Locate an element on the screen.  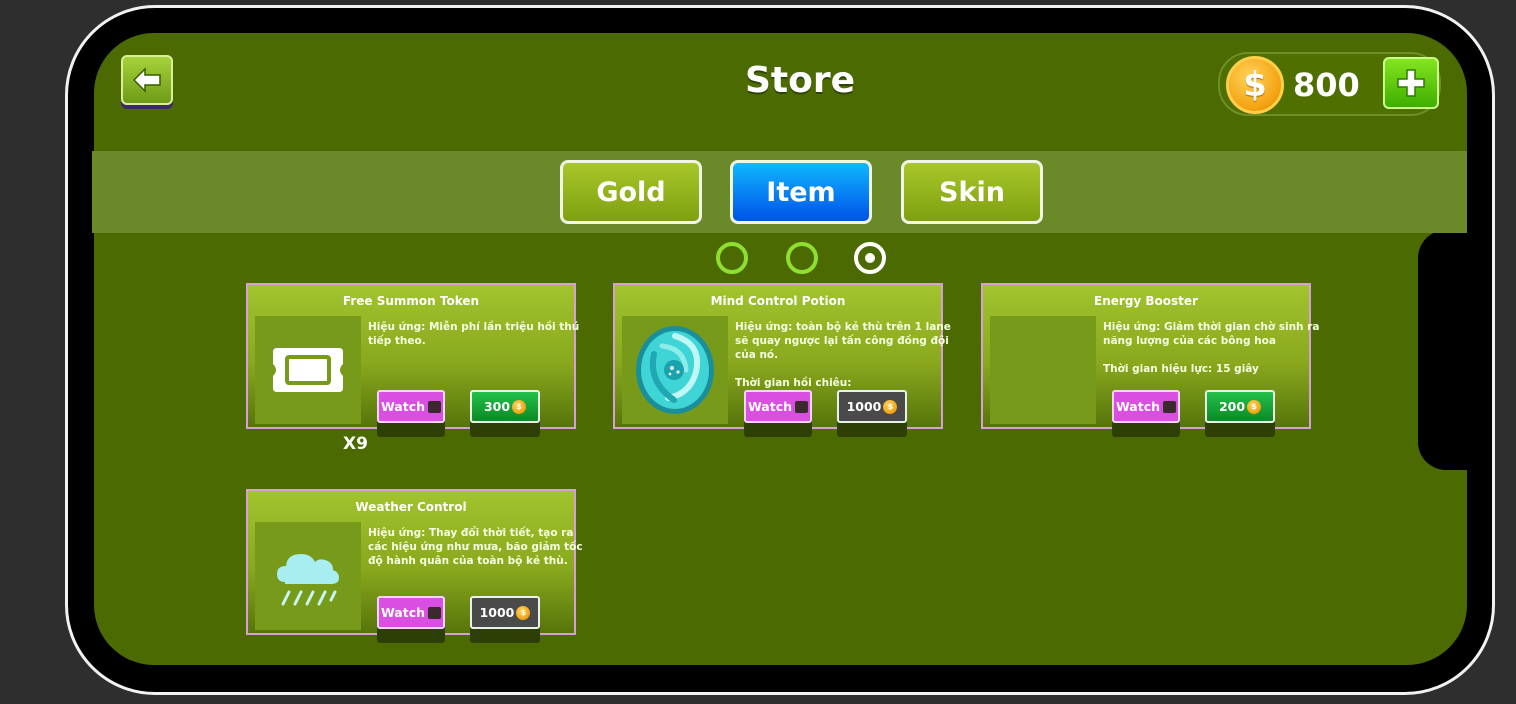
page-title: Store is located at coordinates (800, 80).